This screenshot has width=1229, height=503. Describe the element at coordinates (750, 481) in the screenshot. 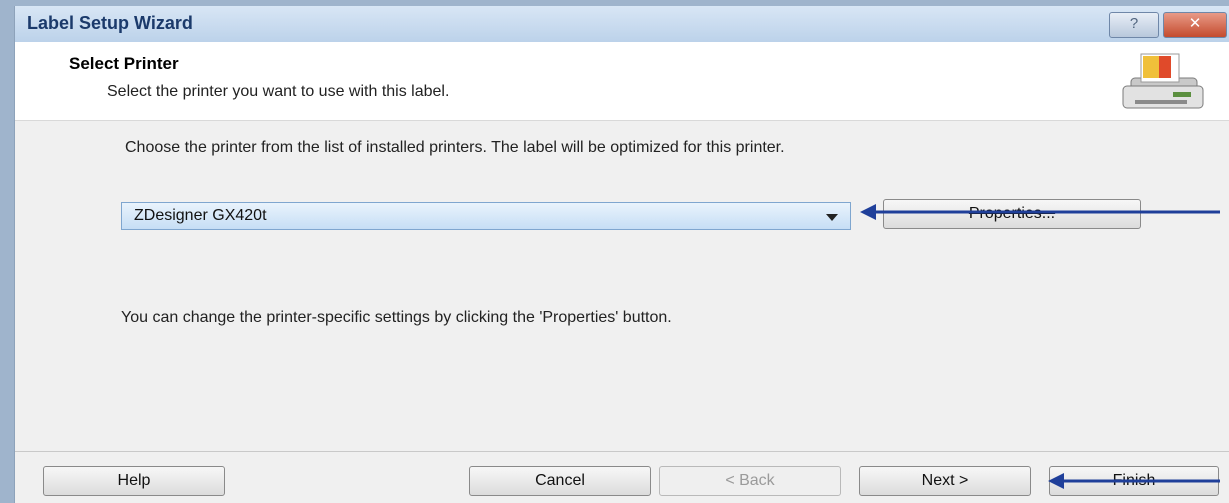

I see `back-button: < Back` at that location.